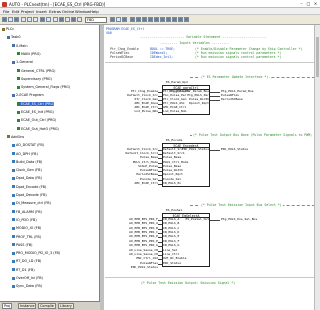 The height and width of the screenshot is (310, 320). What do you see at coordinates (27, 178) in the screenshot?
I see `tree-item: Dpot_Data (FB)` at bounding box center [27, 178].